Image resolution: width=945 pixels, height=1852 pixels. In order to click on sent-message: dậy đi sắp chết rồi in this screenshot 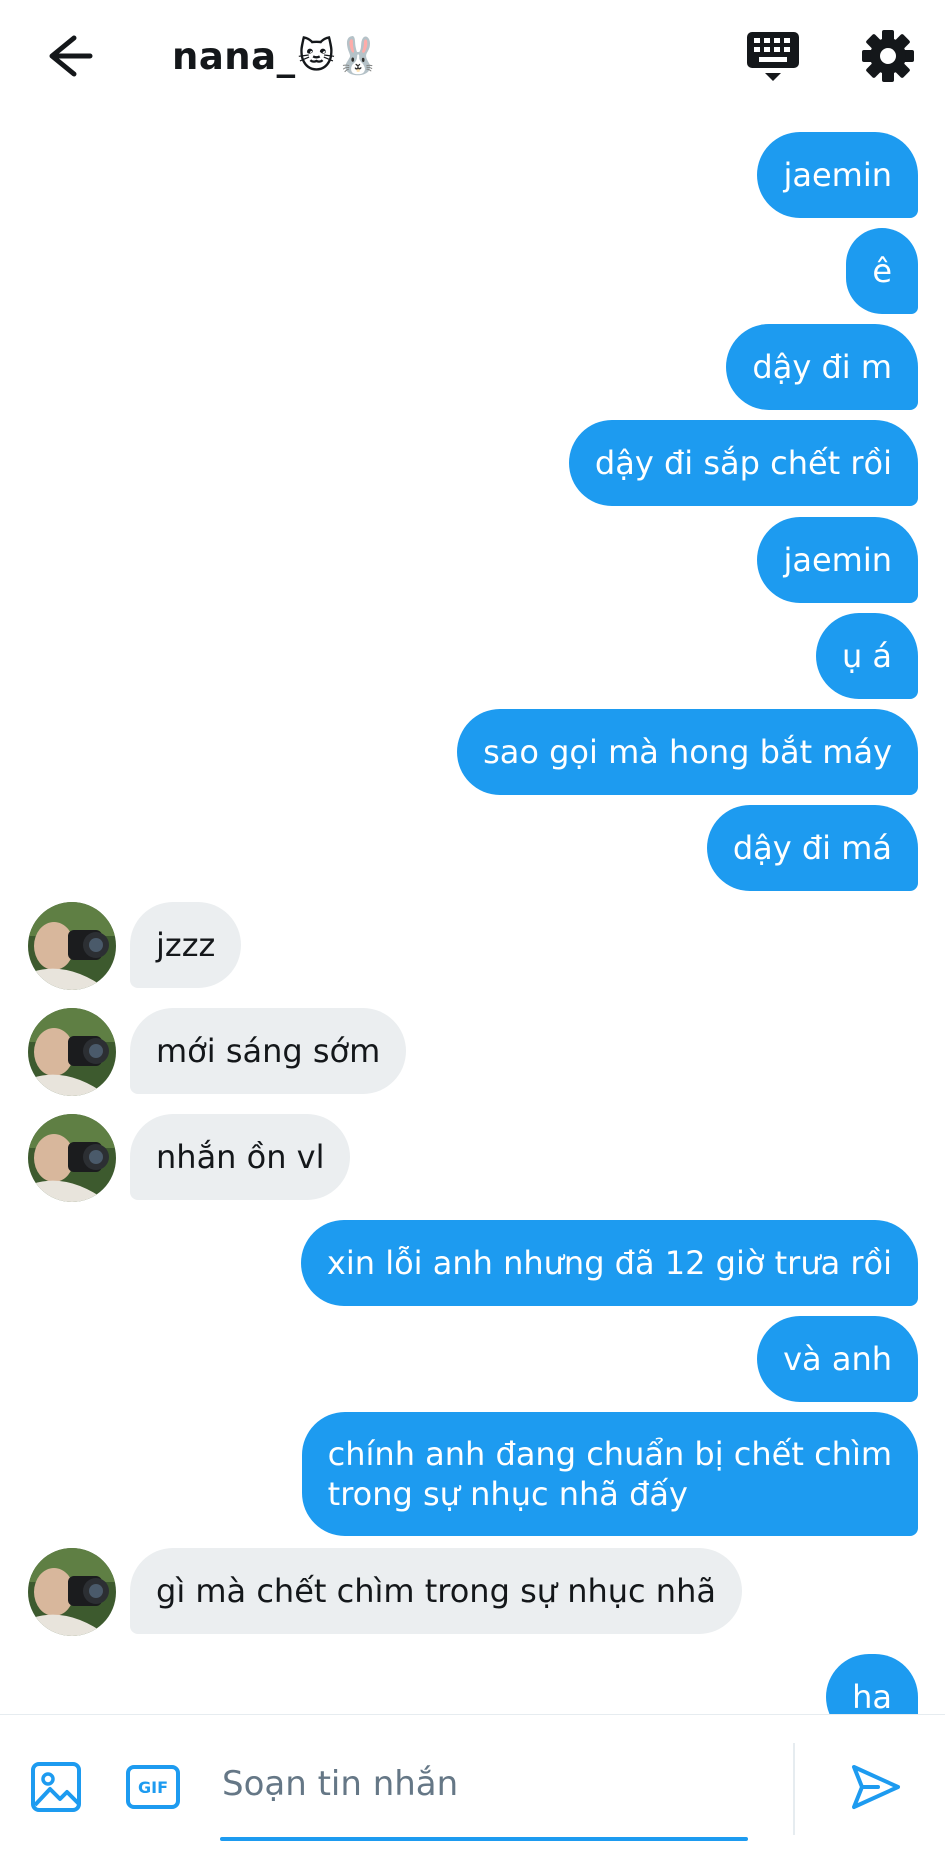, I will do `click(743, 463)`.